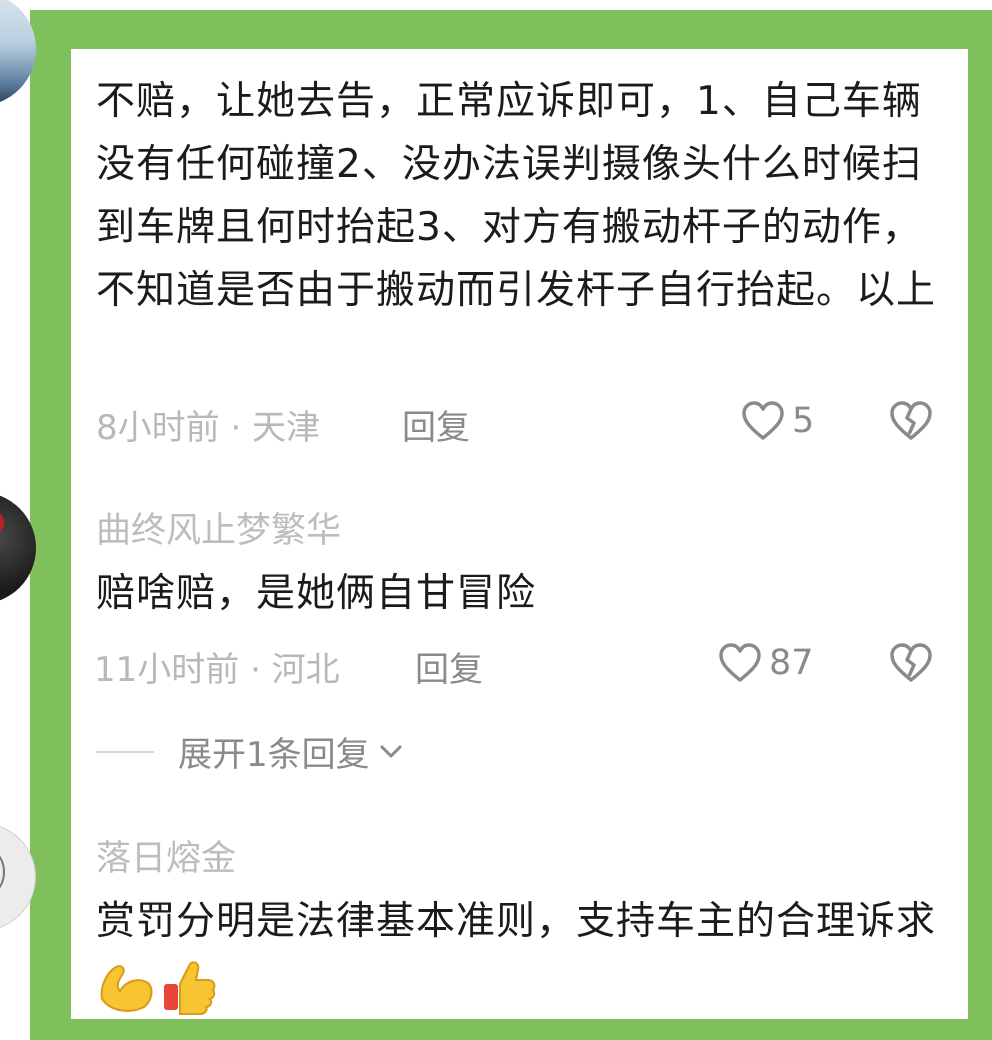 The height and width of the screenshot is (1040, 992). I want to click on expand-replies-label: 展开1条回复, so click(274, 755).